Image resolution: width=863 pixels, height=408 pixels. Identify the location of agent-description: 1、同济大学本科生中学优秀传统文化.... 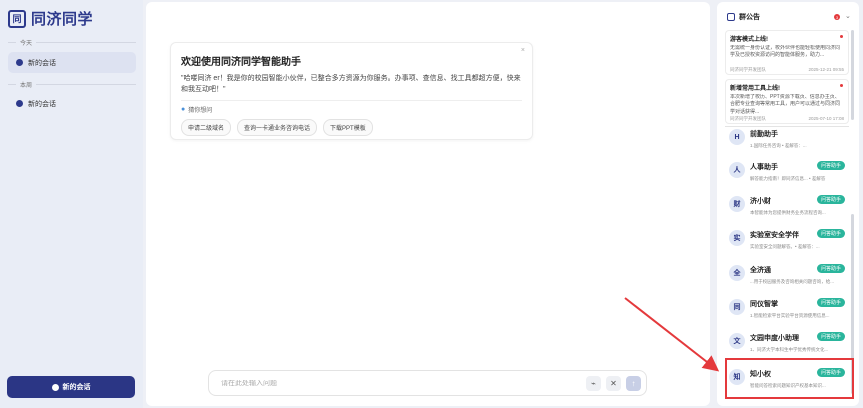
(789, 349).